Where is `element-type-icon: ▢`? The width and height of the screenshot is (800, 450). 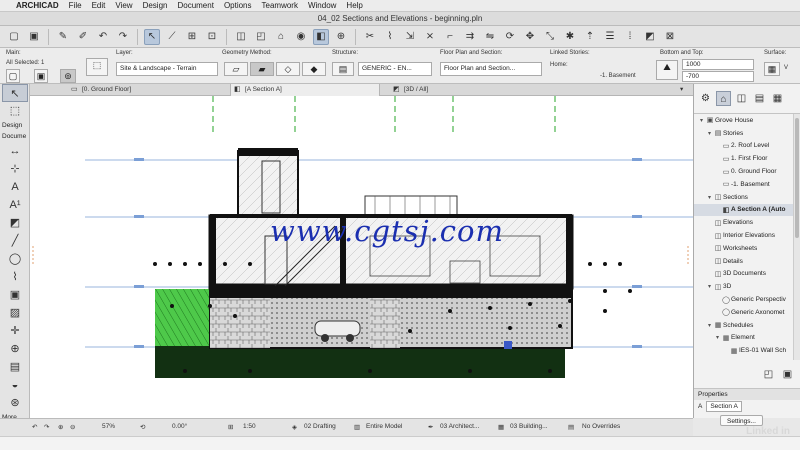 element-type-icon: ▢ is located at coordinates (13, 76).